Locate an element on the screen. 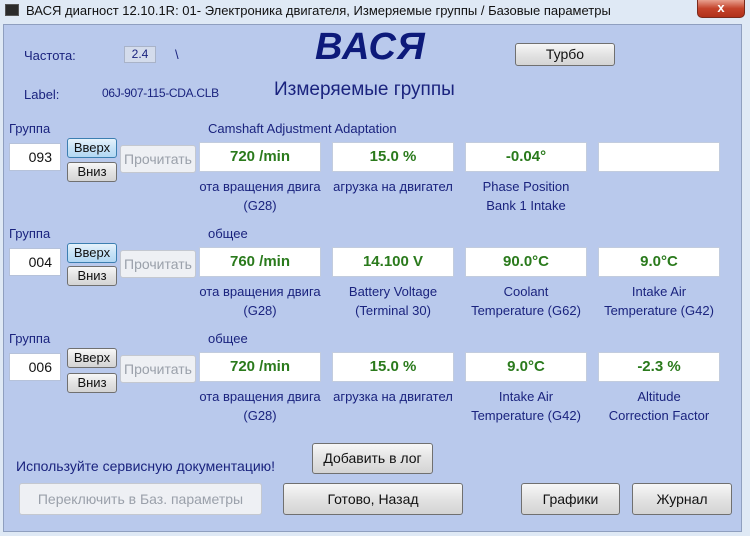 Image resolution: width=750 pixels, height=551 pixels. group-number-input: 006 is located at coordinates (35, 367).